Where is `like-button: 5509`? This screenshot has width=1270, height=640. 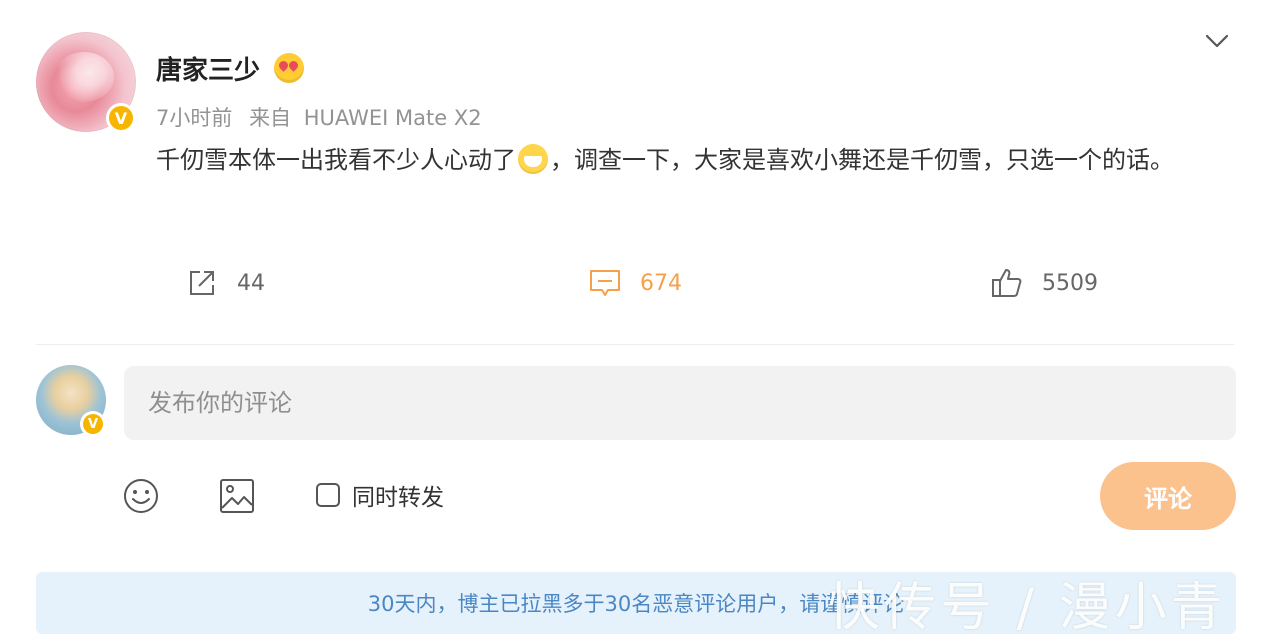
like-button: 5509 is located at coordinates (1044, 283).